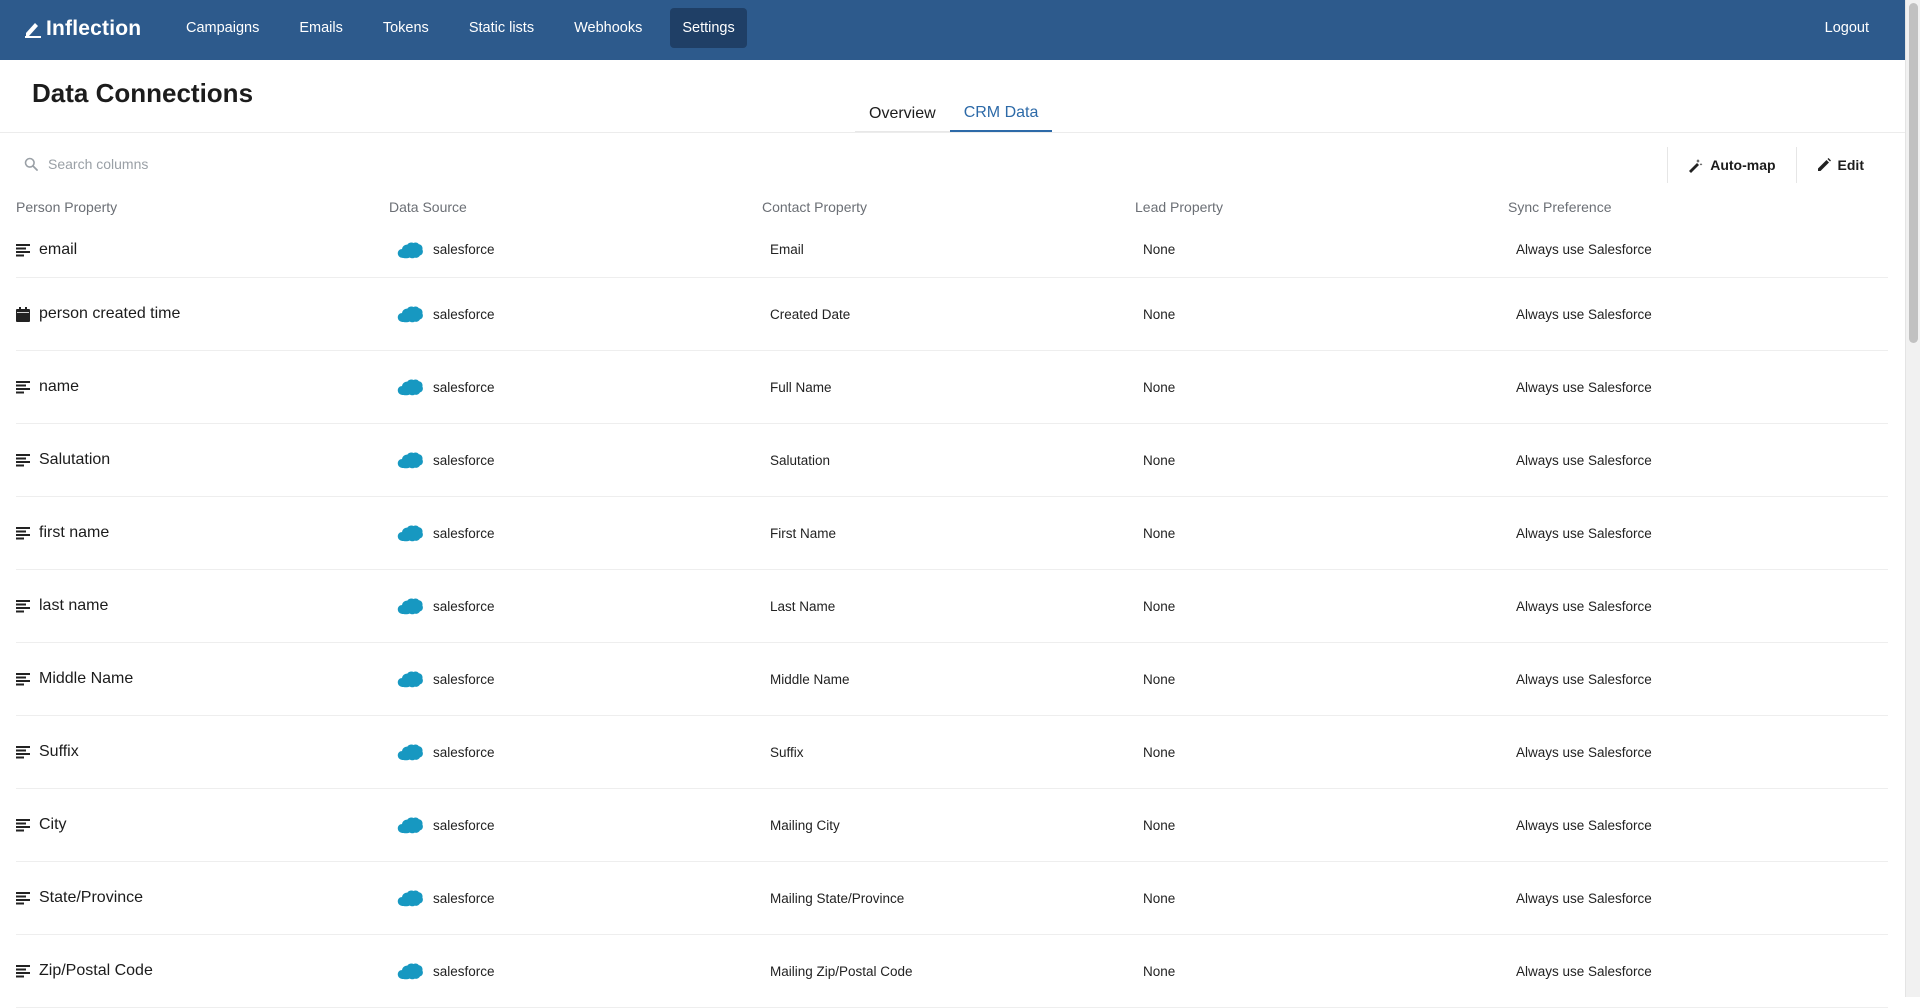 This screenshot has width=1920, height=1008. What do you see at coordinates (406, 28) in the screenshot?
I see `nav-item-tokens: Tokens` at bounding box center [406, 28].